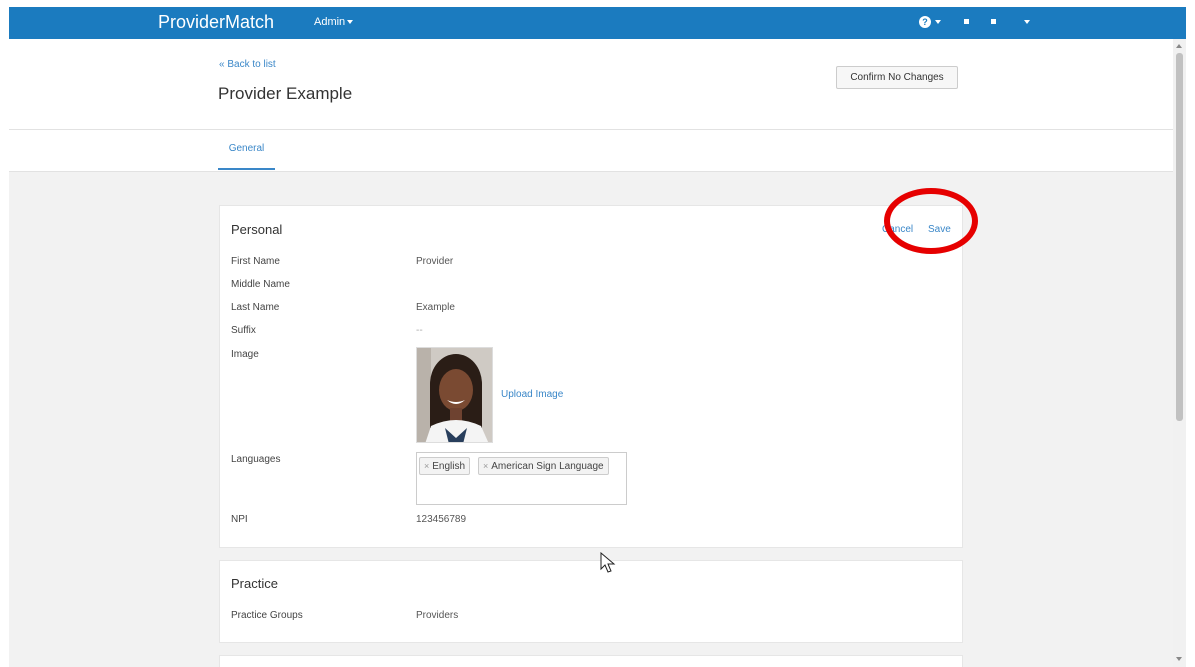 This screenshot has width=1195, height=667. I want to click on admin-menu: Admin, so click(334, 22).